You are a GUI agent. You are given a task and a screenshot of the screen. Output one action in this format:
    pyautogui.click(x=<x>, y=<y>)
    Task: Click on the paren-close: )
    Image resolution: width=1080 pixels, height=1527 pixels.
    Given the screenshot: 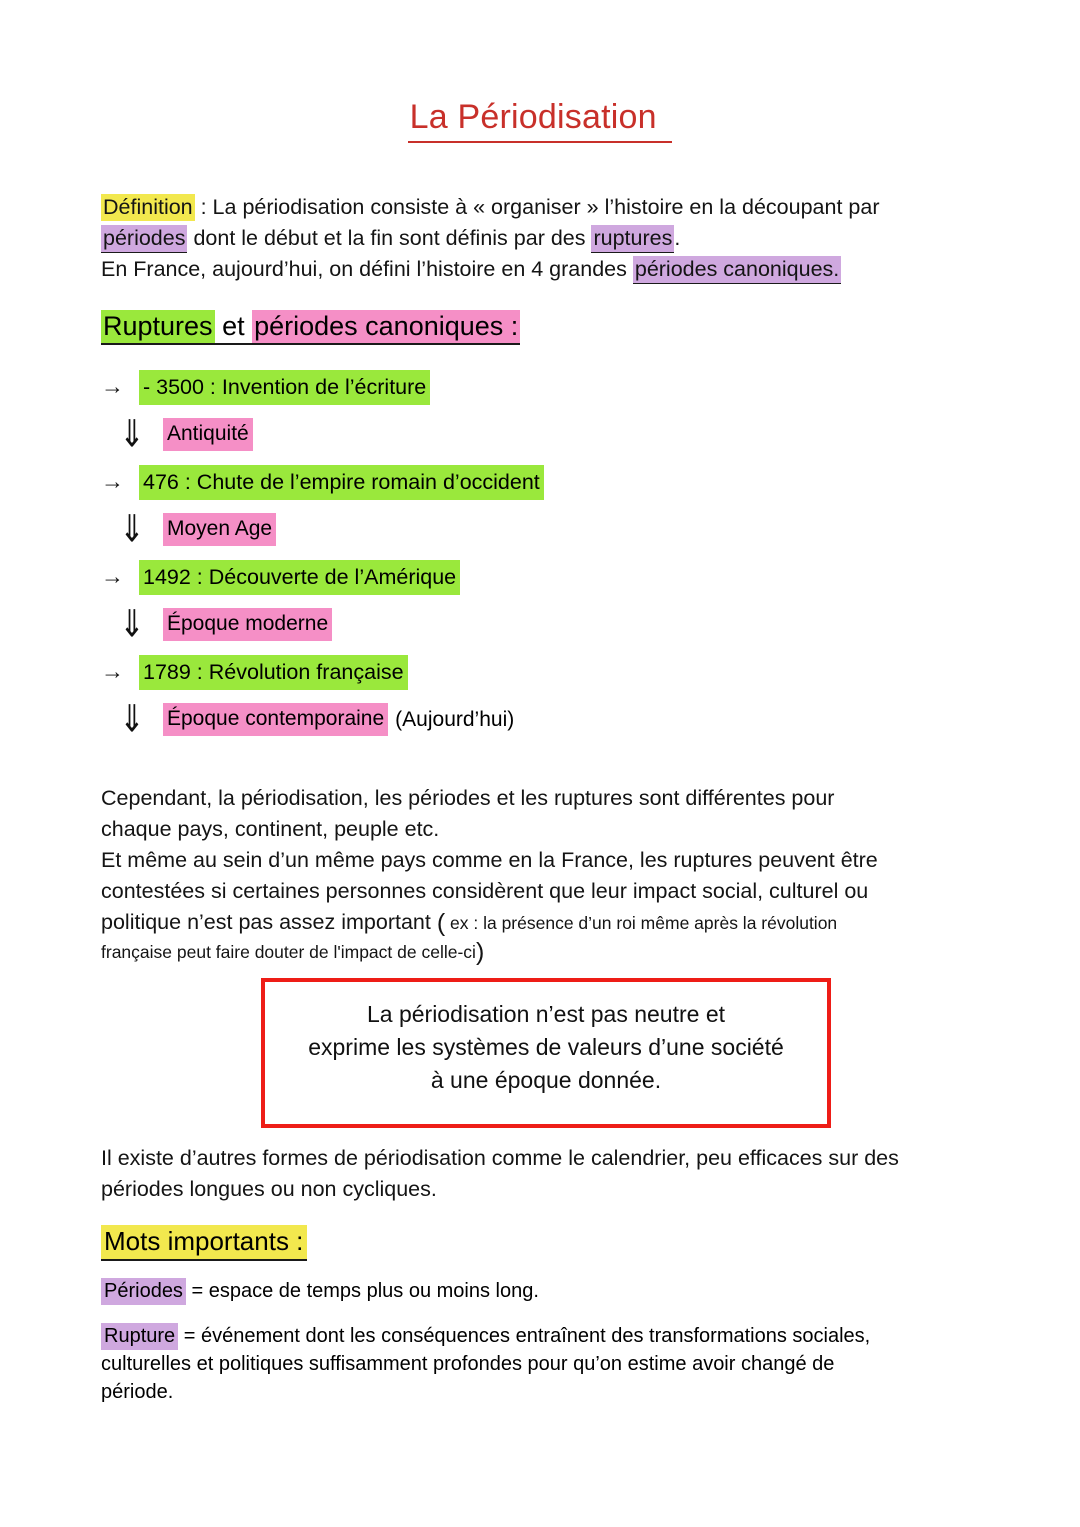 What is the action you would take?
    pyautogui.click(x=480, y=952)
    